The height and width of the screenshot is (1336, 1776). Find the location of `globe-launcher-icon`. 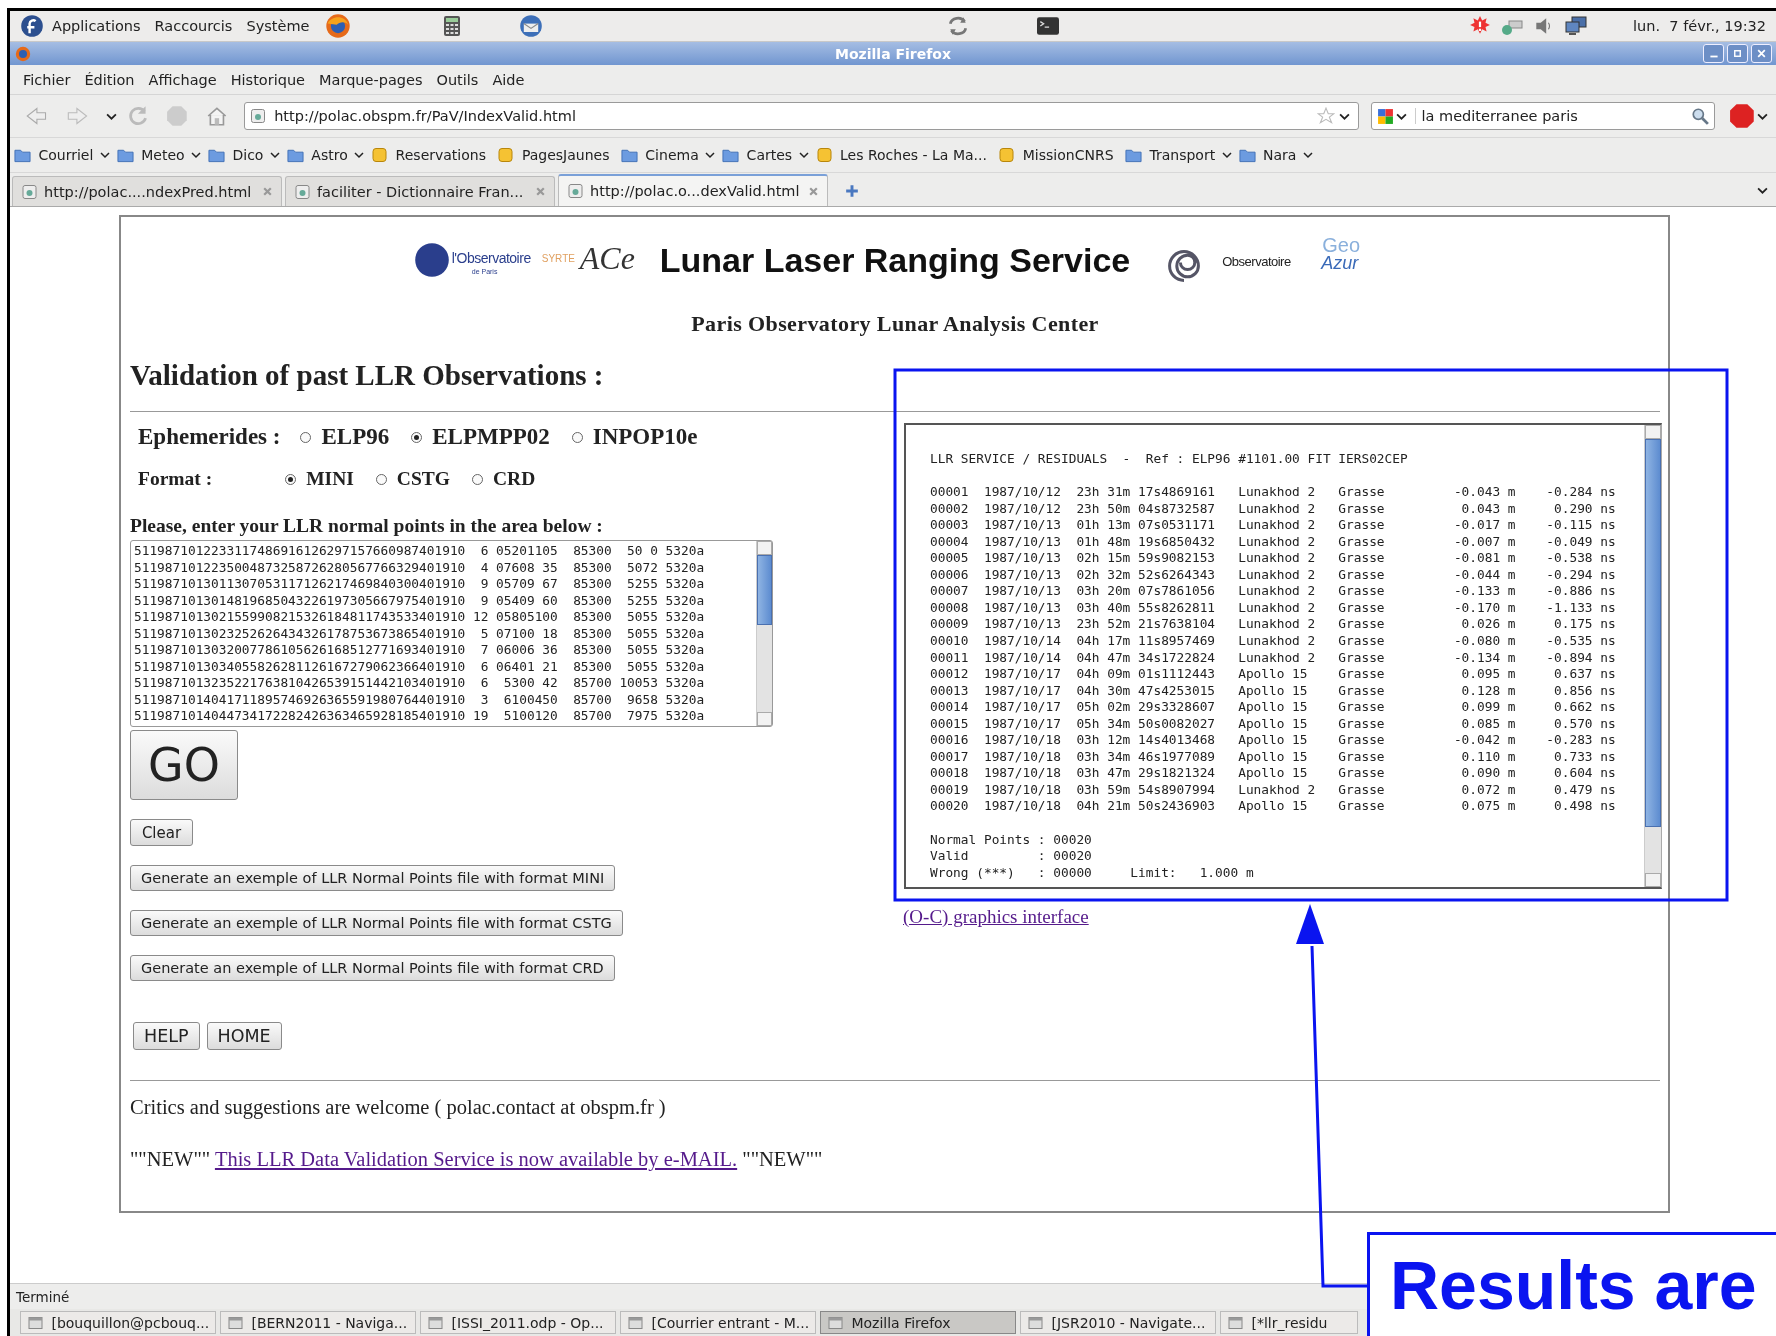

globe-launcher-icon is located at coordinates (338, 26).